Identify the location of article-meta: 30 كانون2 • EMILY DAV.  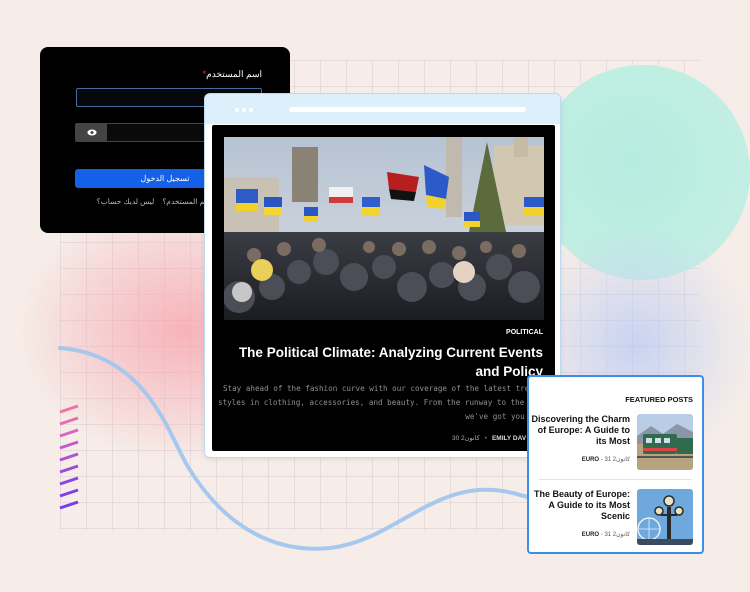
(489, 438).